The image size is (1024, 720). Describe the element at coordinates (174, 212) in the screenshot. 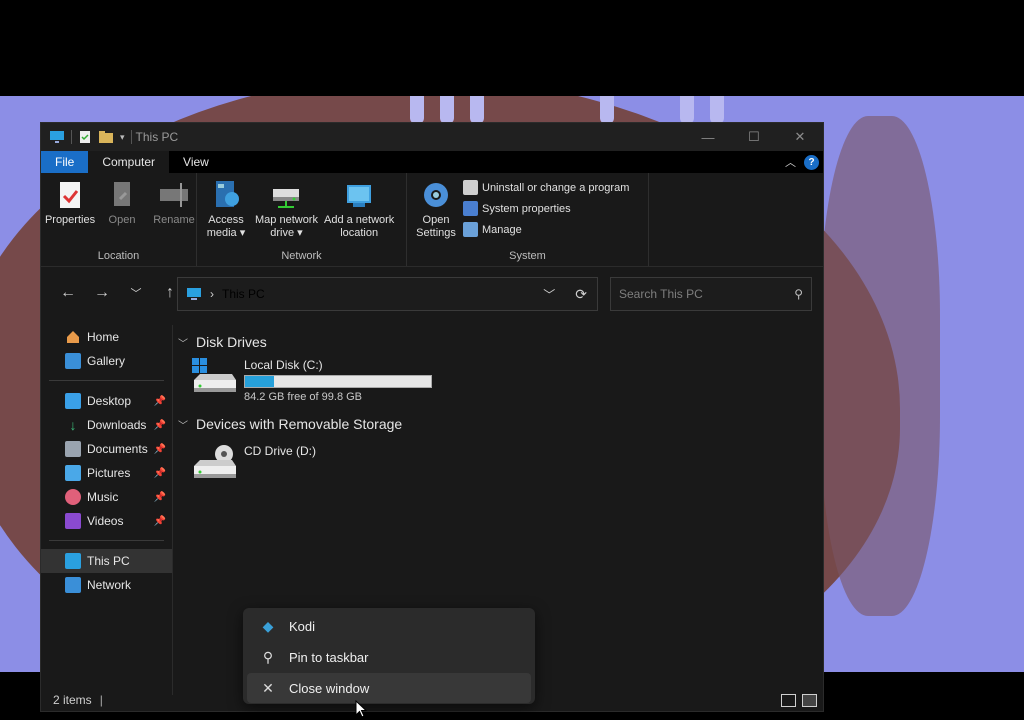

I see `rename-button: Rename` at that location.